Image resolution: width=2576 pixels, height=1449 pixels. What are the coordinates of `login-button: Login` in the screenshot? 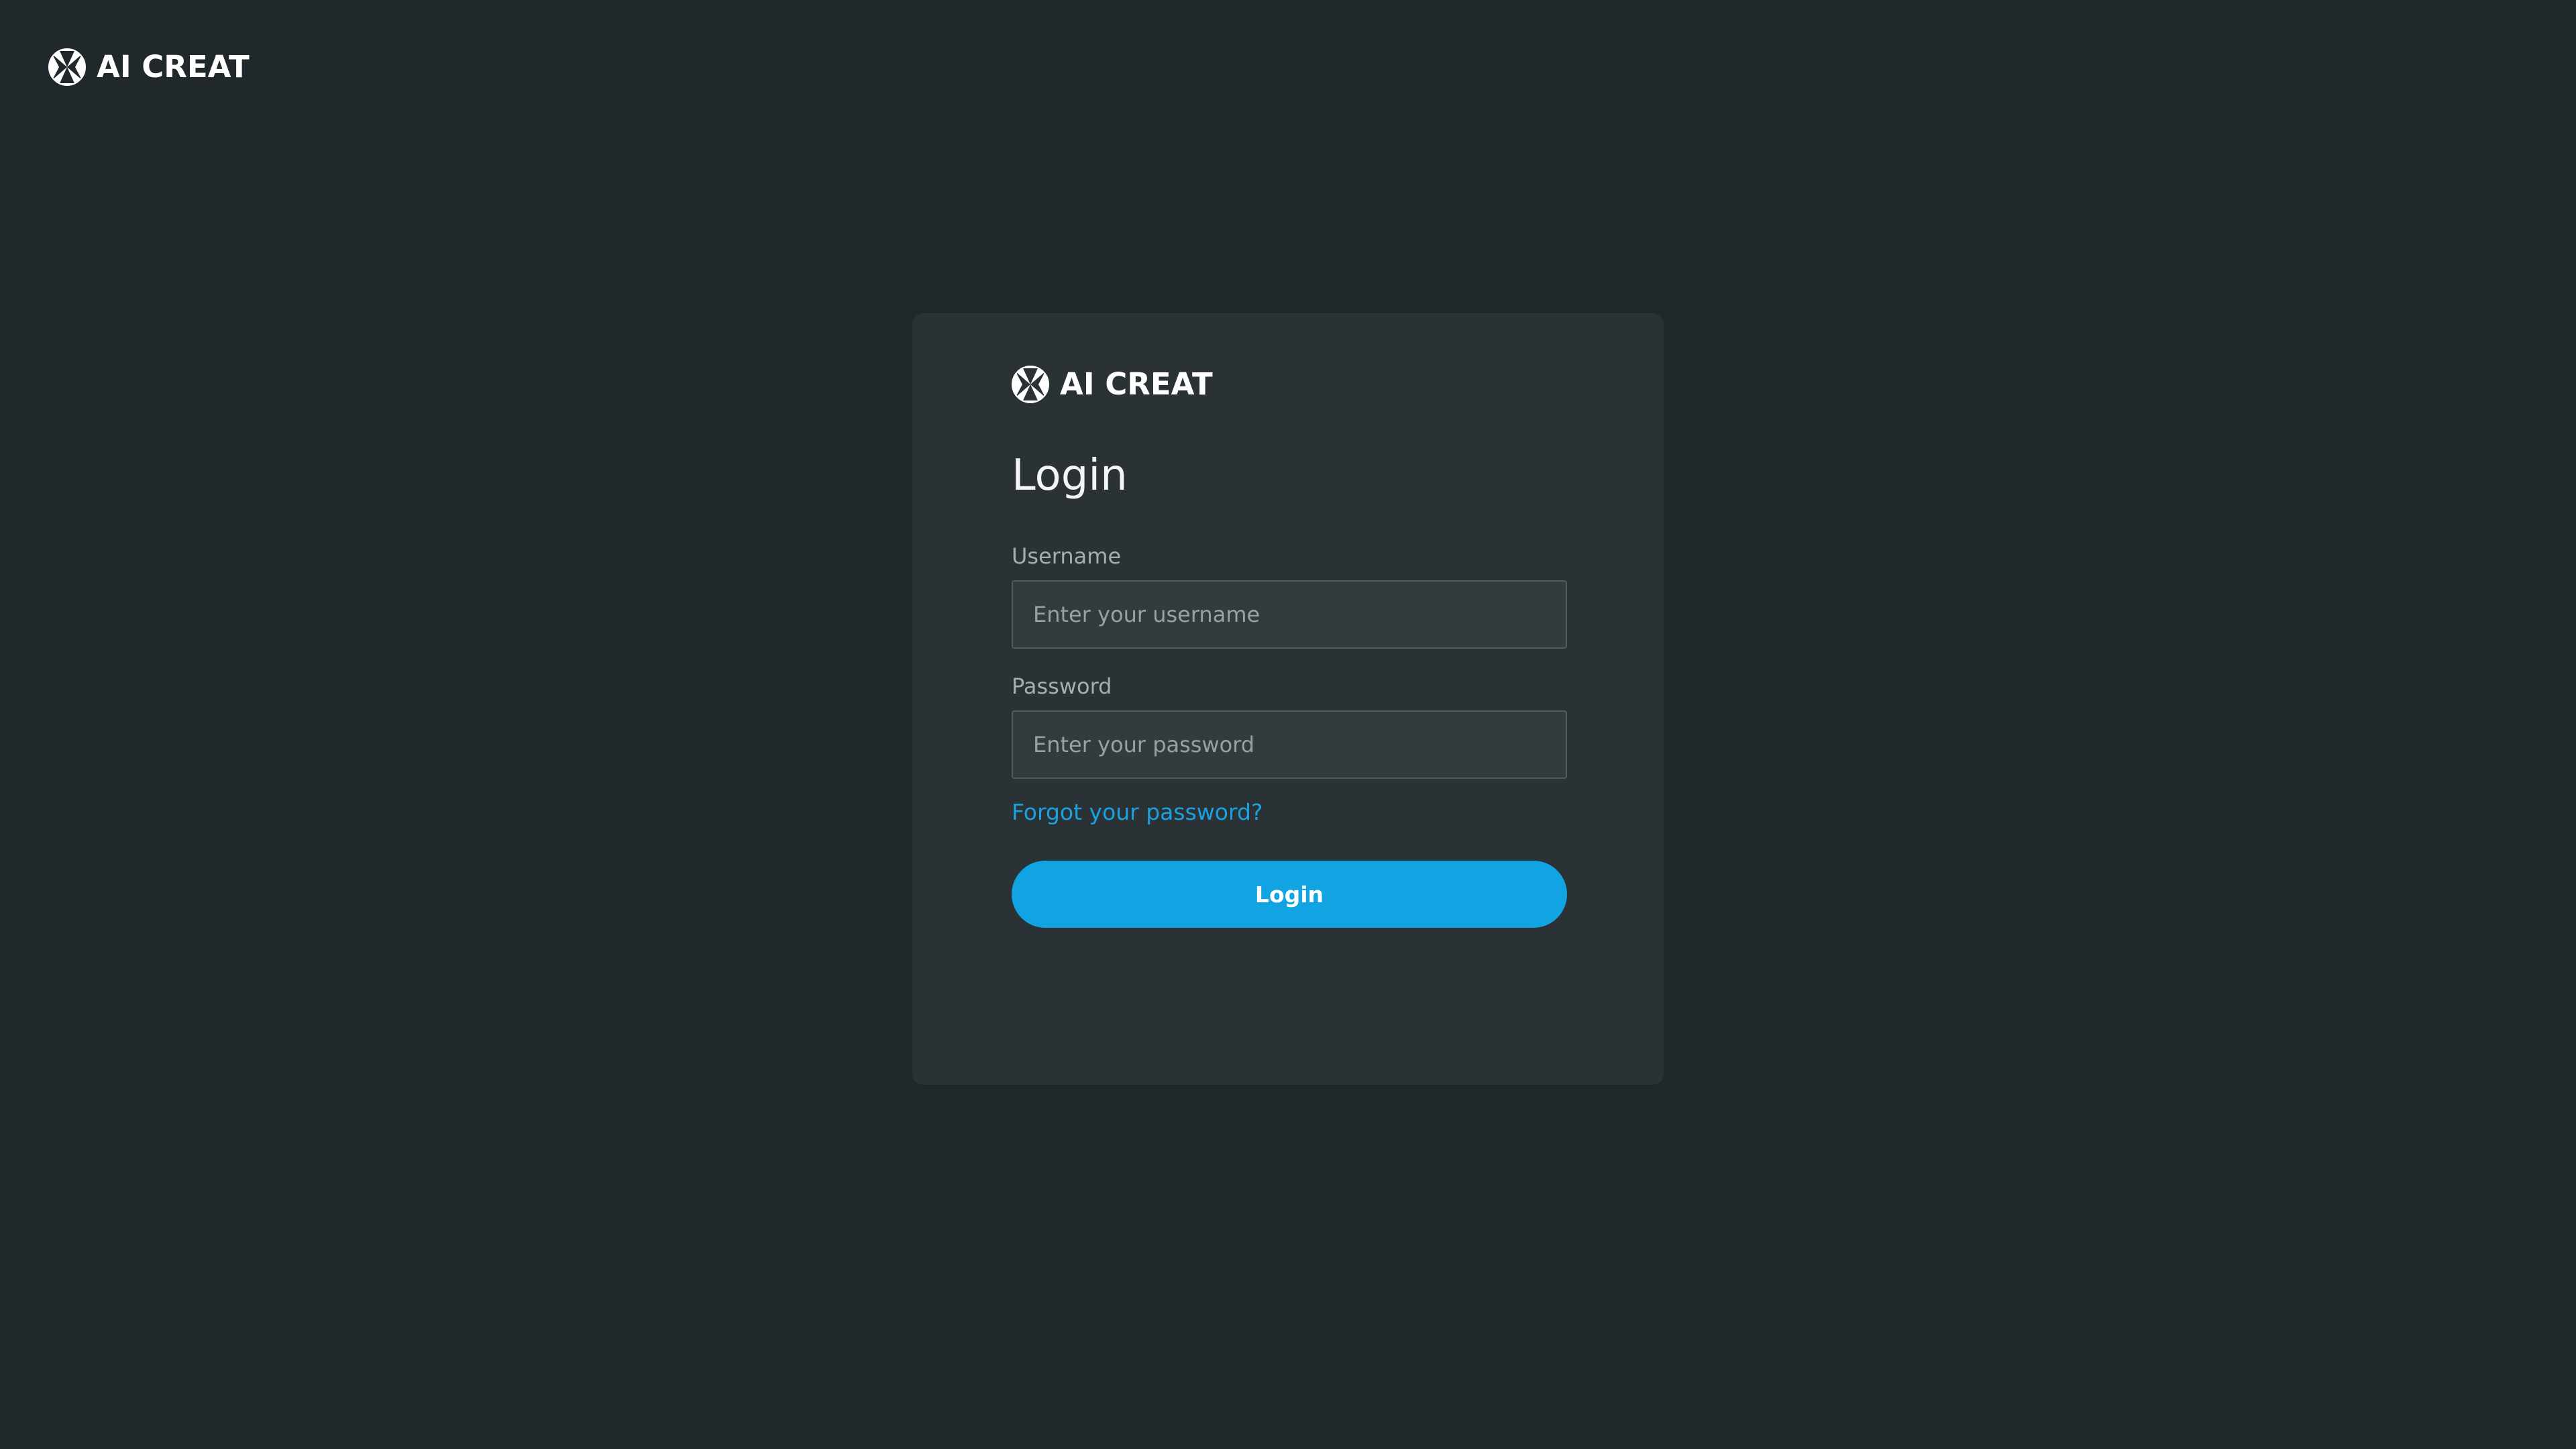 It's located at (1289, 894).